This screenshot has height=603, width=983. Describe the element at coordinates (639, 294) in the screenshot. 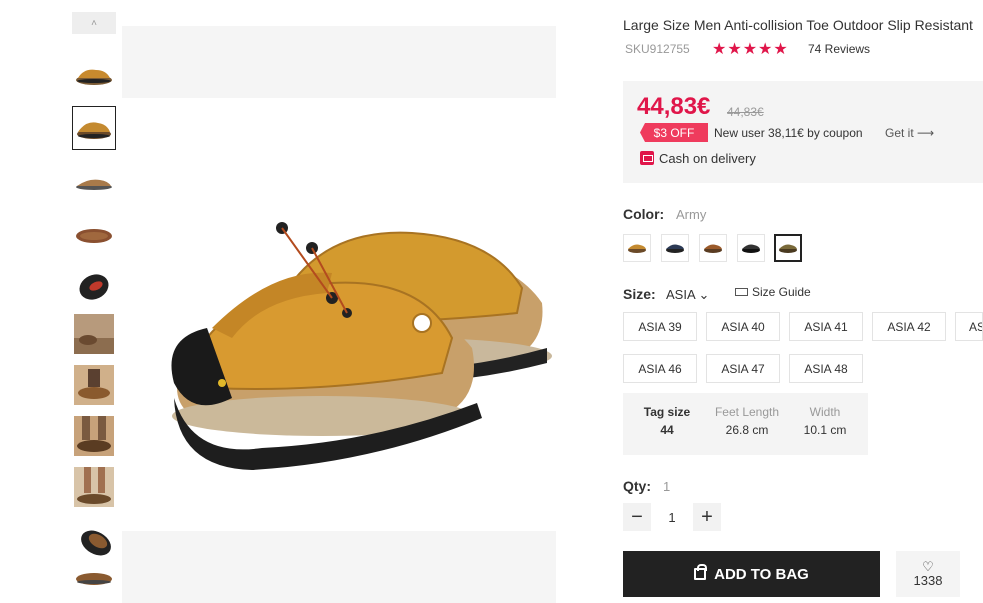

I see `size-label: Size:` at that location.